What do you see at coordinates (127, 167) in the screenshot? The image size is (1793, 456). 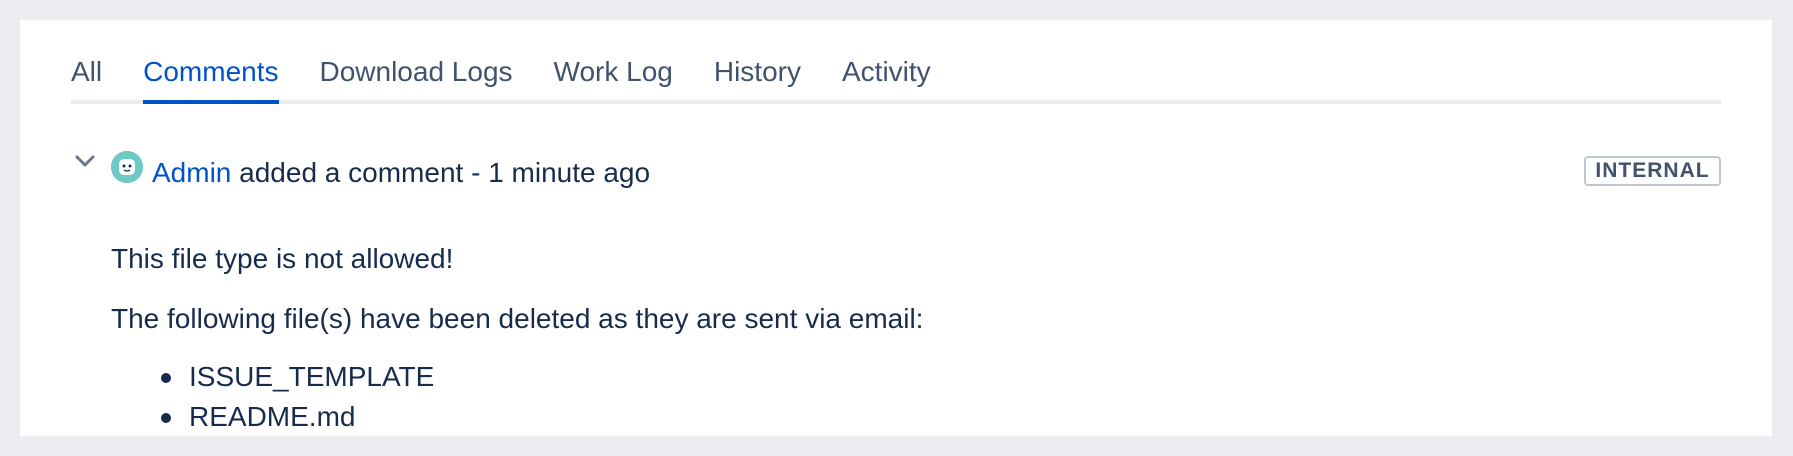 I see `user-avatar-icon` at bounding box center [127, 167].